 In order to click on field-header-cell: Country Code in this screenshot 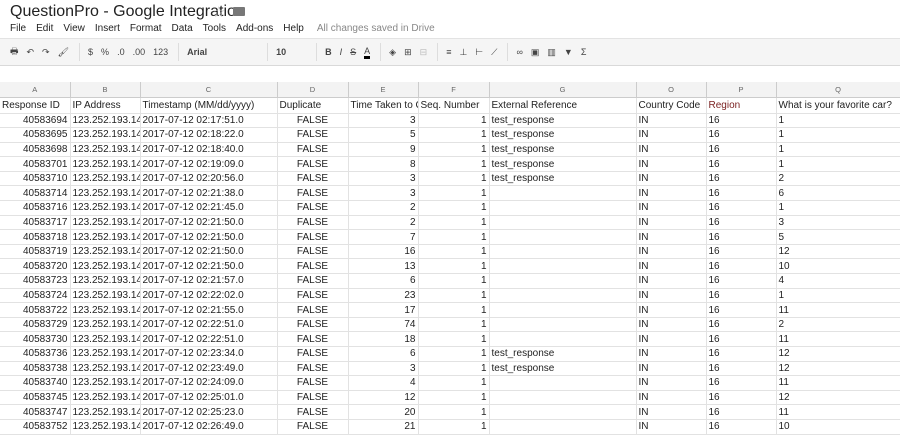, I will do `click(671, 105)`.